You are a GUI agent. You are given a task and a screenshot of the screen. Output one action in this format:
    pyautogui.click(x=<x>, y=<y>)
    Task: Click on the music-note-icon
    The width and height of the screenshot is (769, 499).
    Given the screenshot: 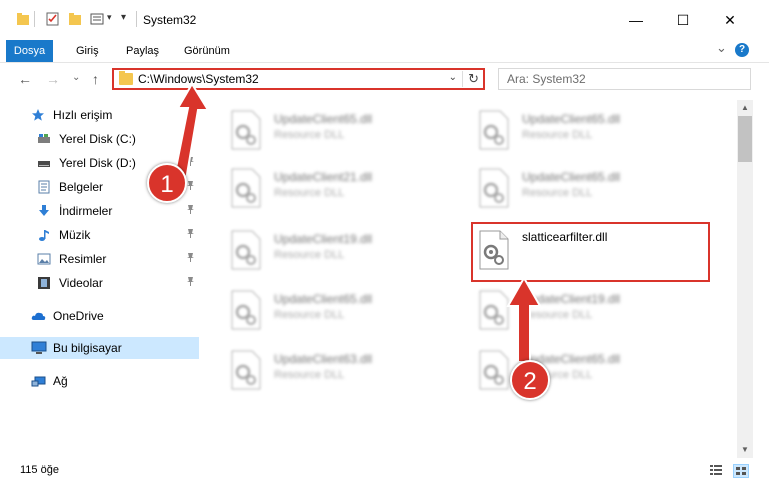 What is the action you would take?
    pyautogui.click(x=44, y=235)
    